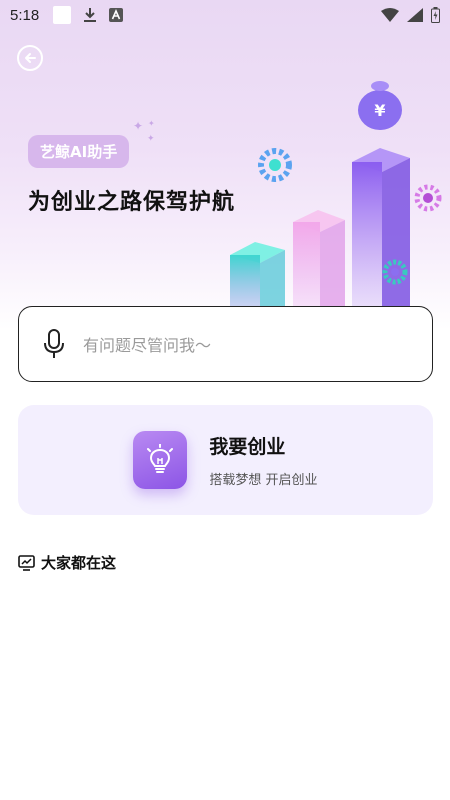 The width and height of the screenshot is (450, 800). Describe the element at coordinates (263, 480) in the screenshot. I see `card-subtitle: 搭载梦想 开启创业` at that location.